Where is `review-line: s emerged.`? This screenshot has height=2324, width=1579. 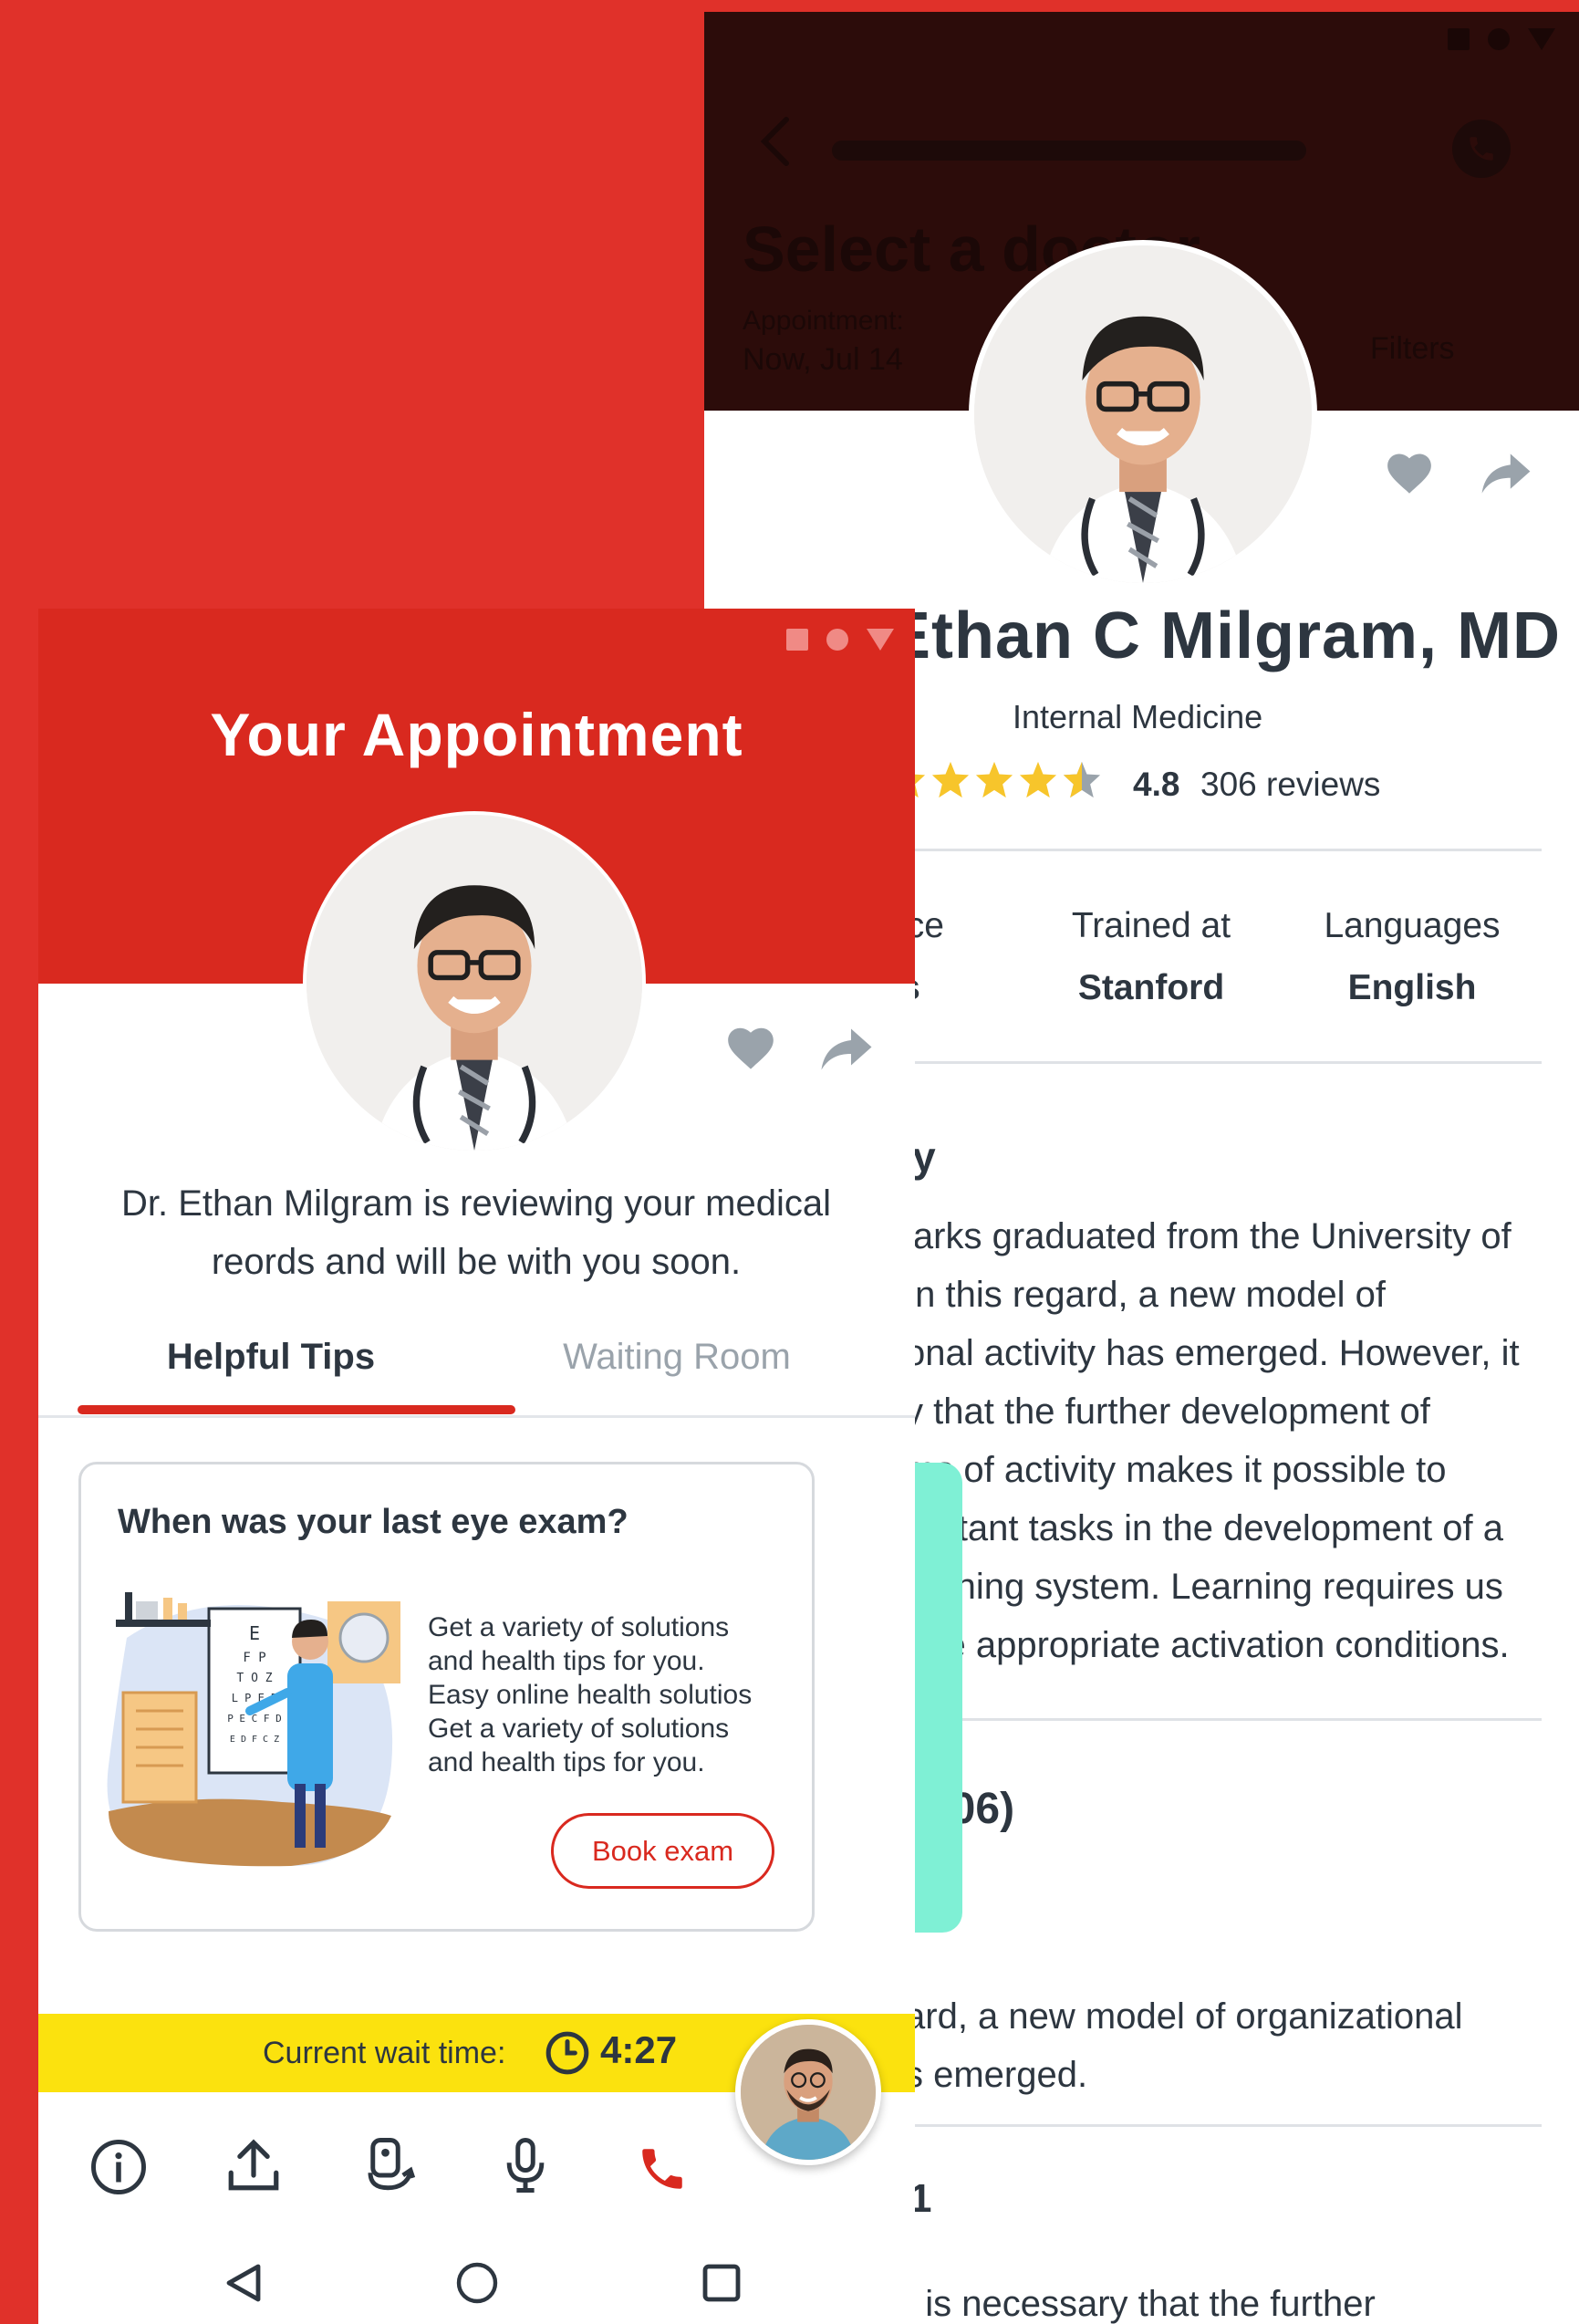 review-line: s emerged. is located at coordinates (997, 2075).